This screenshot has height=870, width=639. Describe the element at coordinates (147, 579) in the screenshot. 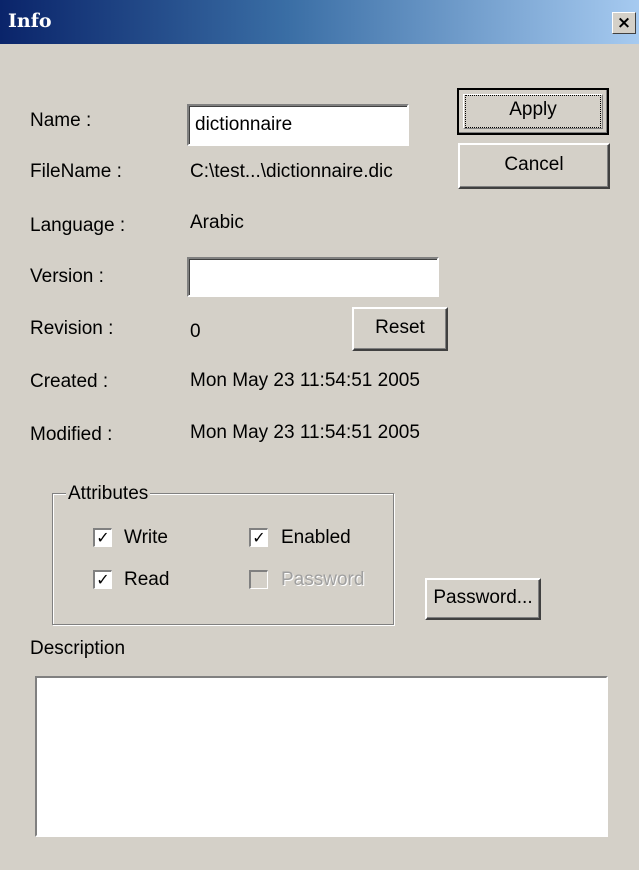

I see `read-label: Read` at that location.